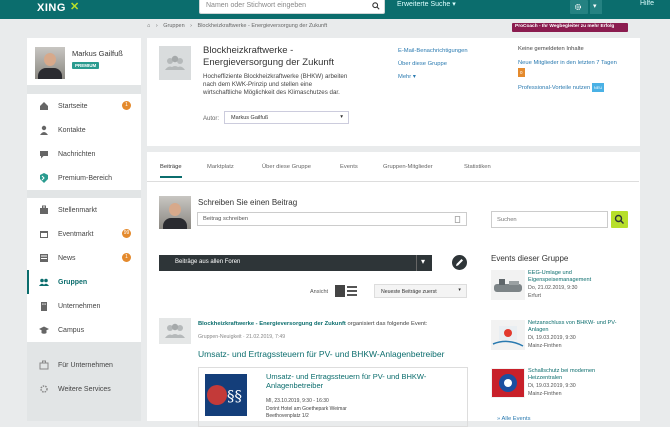 Image resolution: width=670 pixels, height=427 pixels. I want to click on sidebar-item-label: Eventmarkt, so click(76, 234).